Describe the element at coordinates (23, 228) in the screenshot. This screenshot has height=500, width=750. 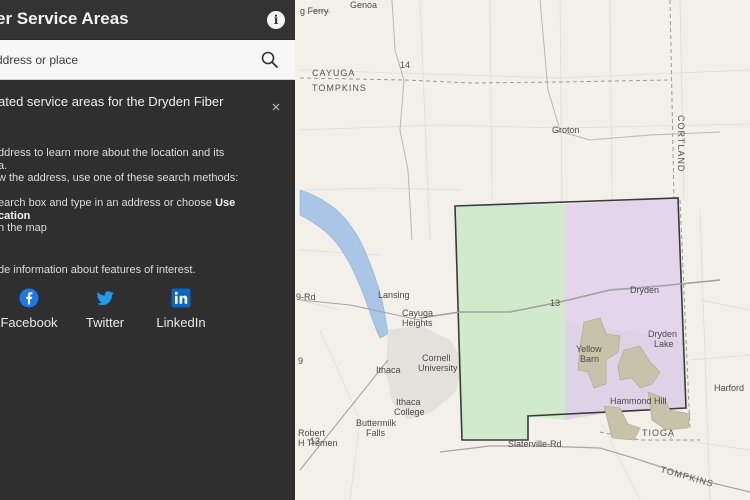
I see `desc-line: n the map` at that location.